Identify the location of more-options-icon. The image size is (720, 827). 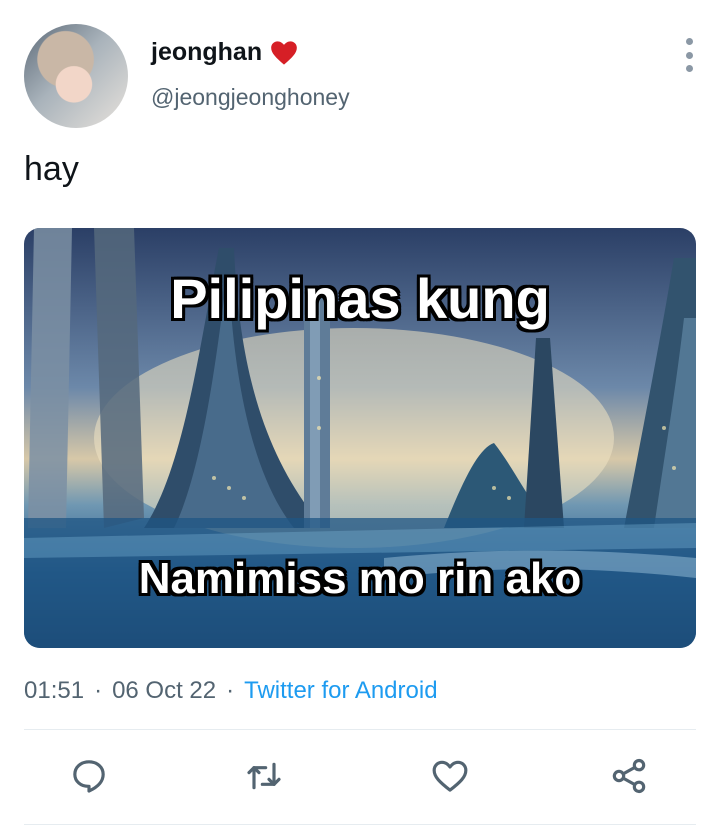
(689, 55).